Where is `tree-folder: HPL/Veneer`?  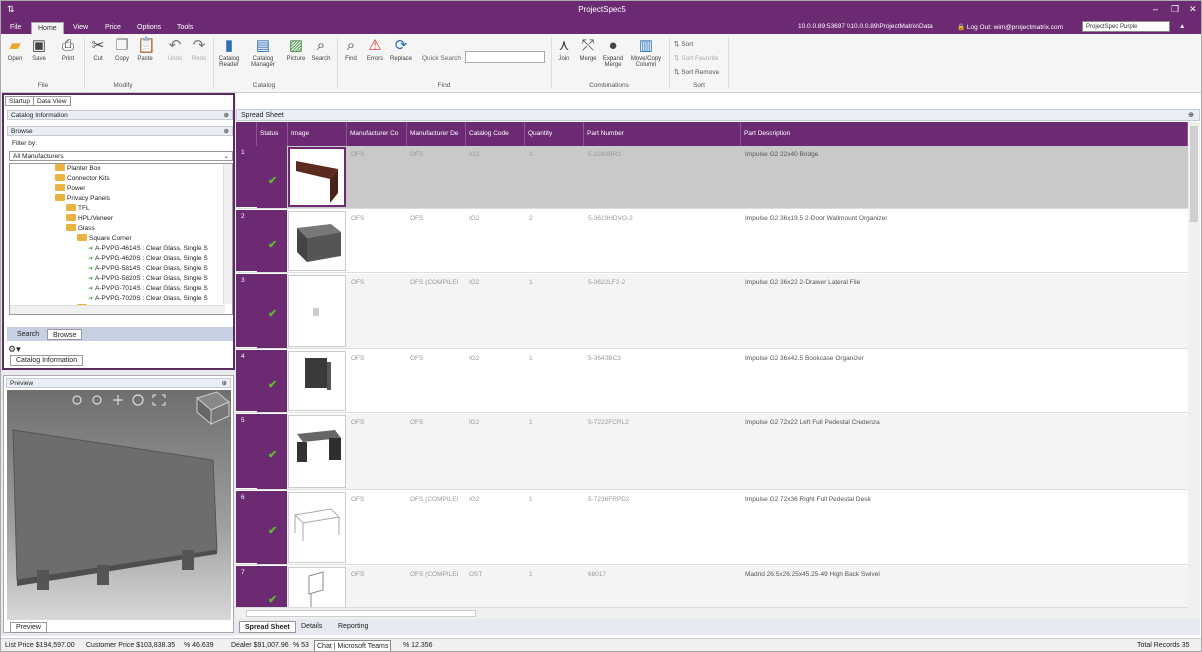
tree-folder: HPL/Veneer is located at coordinates (89, 219).